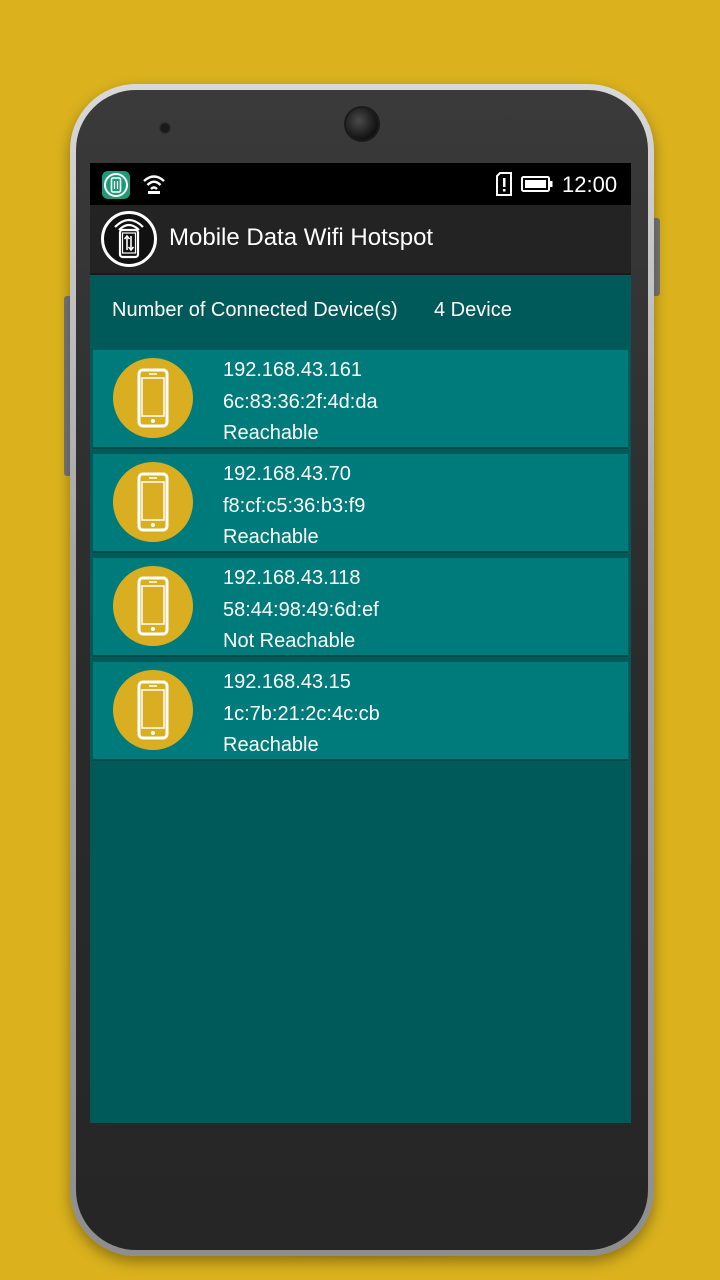 Image resolution: width=720 pixels, height=1280 pixels. What do you see at coordinates (301, 237) in the screenshot?
I see `app-title: Mobile Data Wifi Hotspot` at bounding box center [301, 237].